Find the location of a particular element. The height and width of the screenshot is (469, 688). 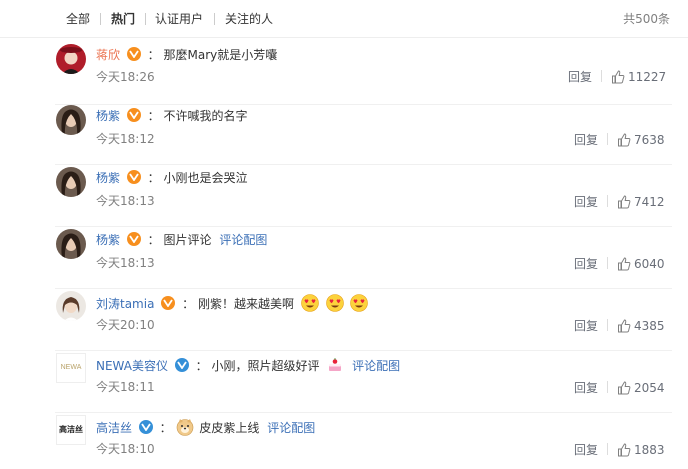

filter-bar: 全部 热门 认证用户 关注的人 共500条 is located at coordinates (344, 19).